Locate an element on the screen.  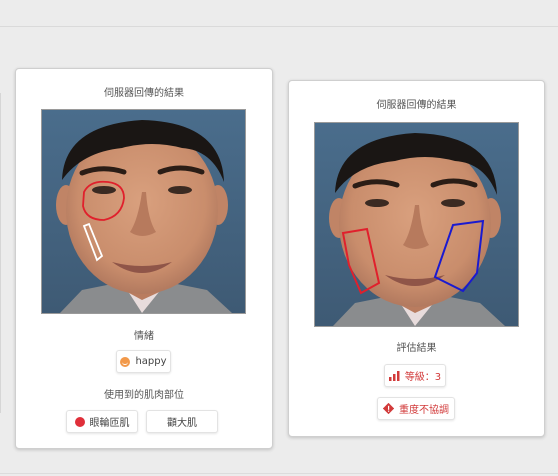
muscle-name: 眼輪匝肌 is located at coordinates (109, 423).